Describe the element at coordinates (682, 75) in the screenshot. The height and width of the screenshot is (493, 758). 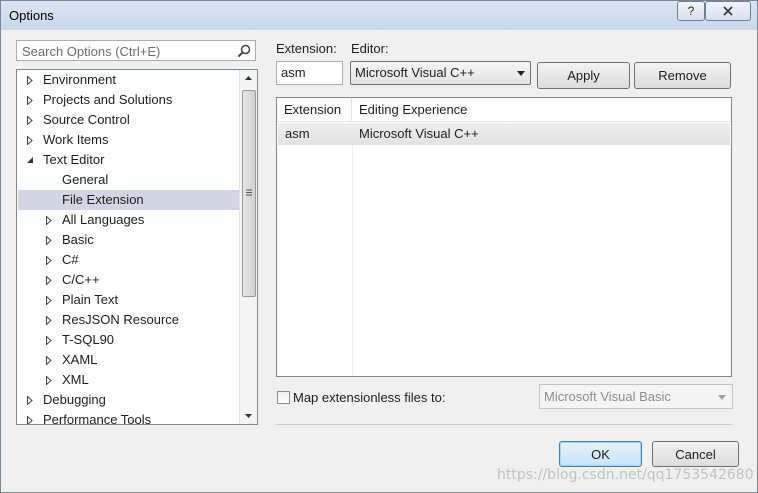
I see `remove-button: Remove` at that location.